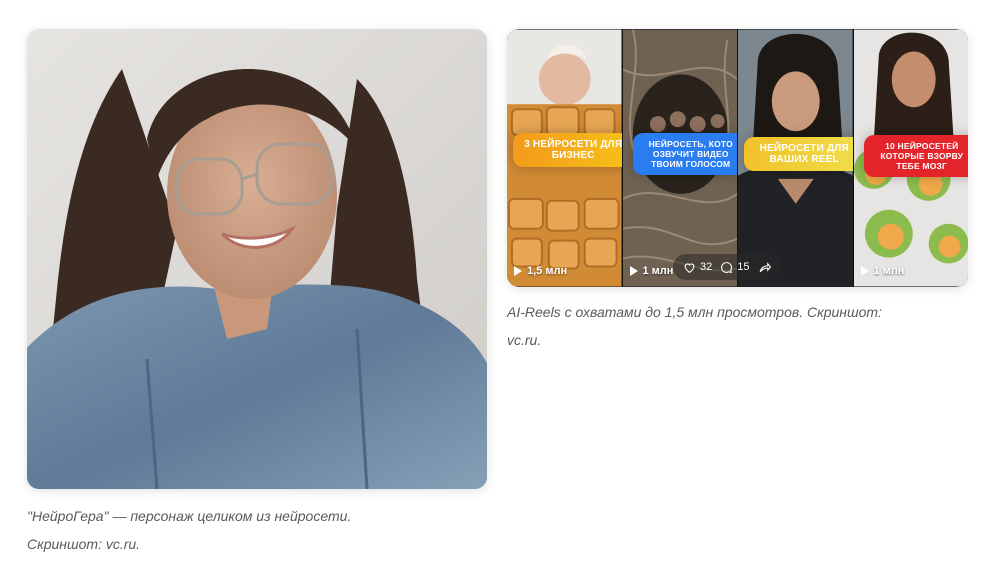 This screenshot has width=992, height=580. Describe the element at coordinates (706, 267) in the screenshot. I see `likes-count: 32` at that location.